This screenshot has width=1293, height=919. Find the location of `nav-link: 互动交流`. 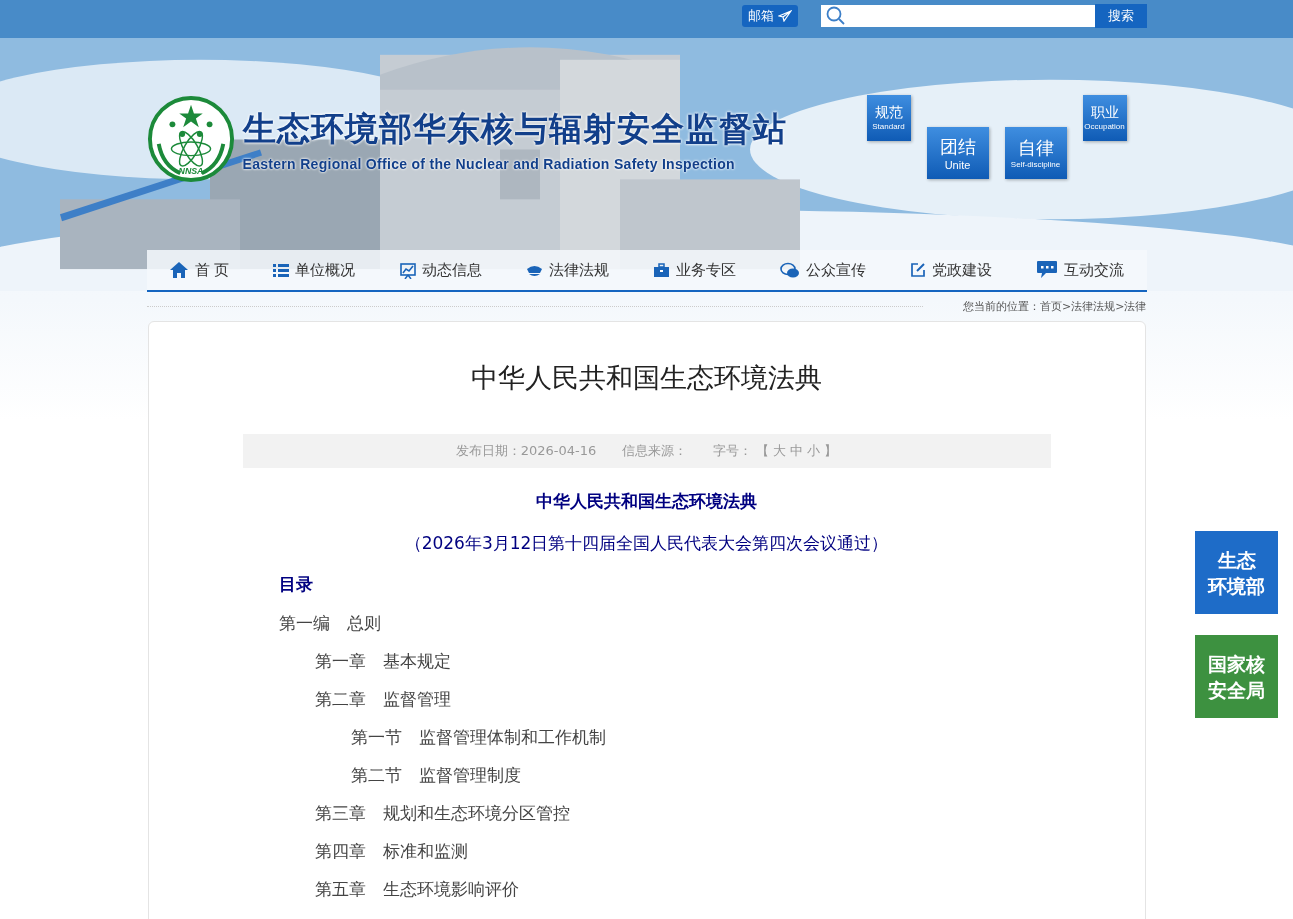

nav-link: 互动交流 is located at coordinates (1080, 270).